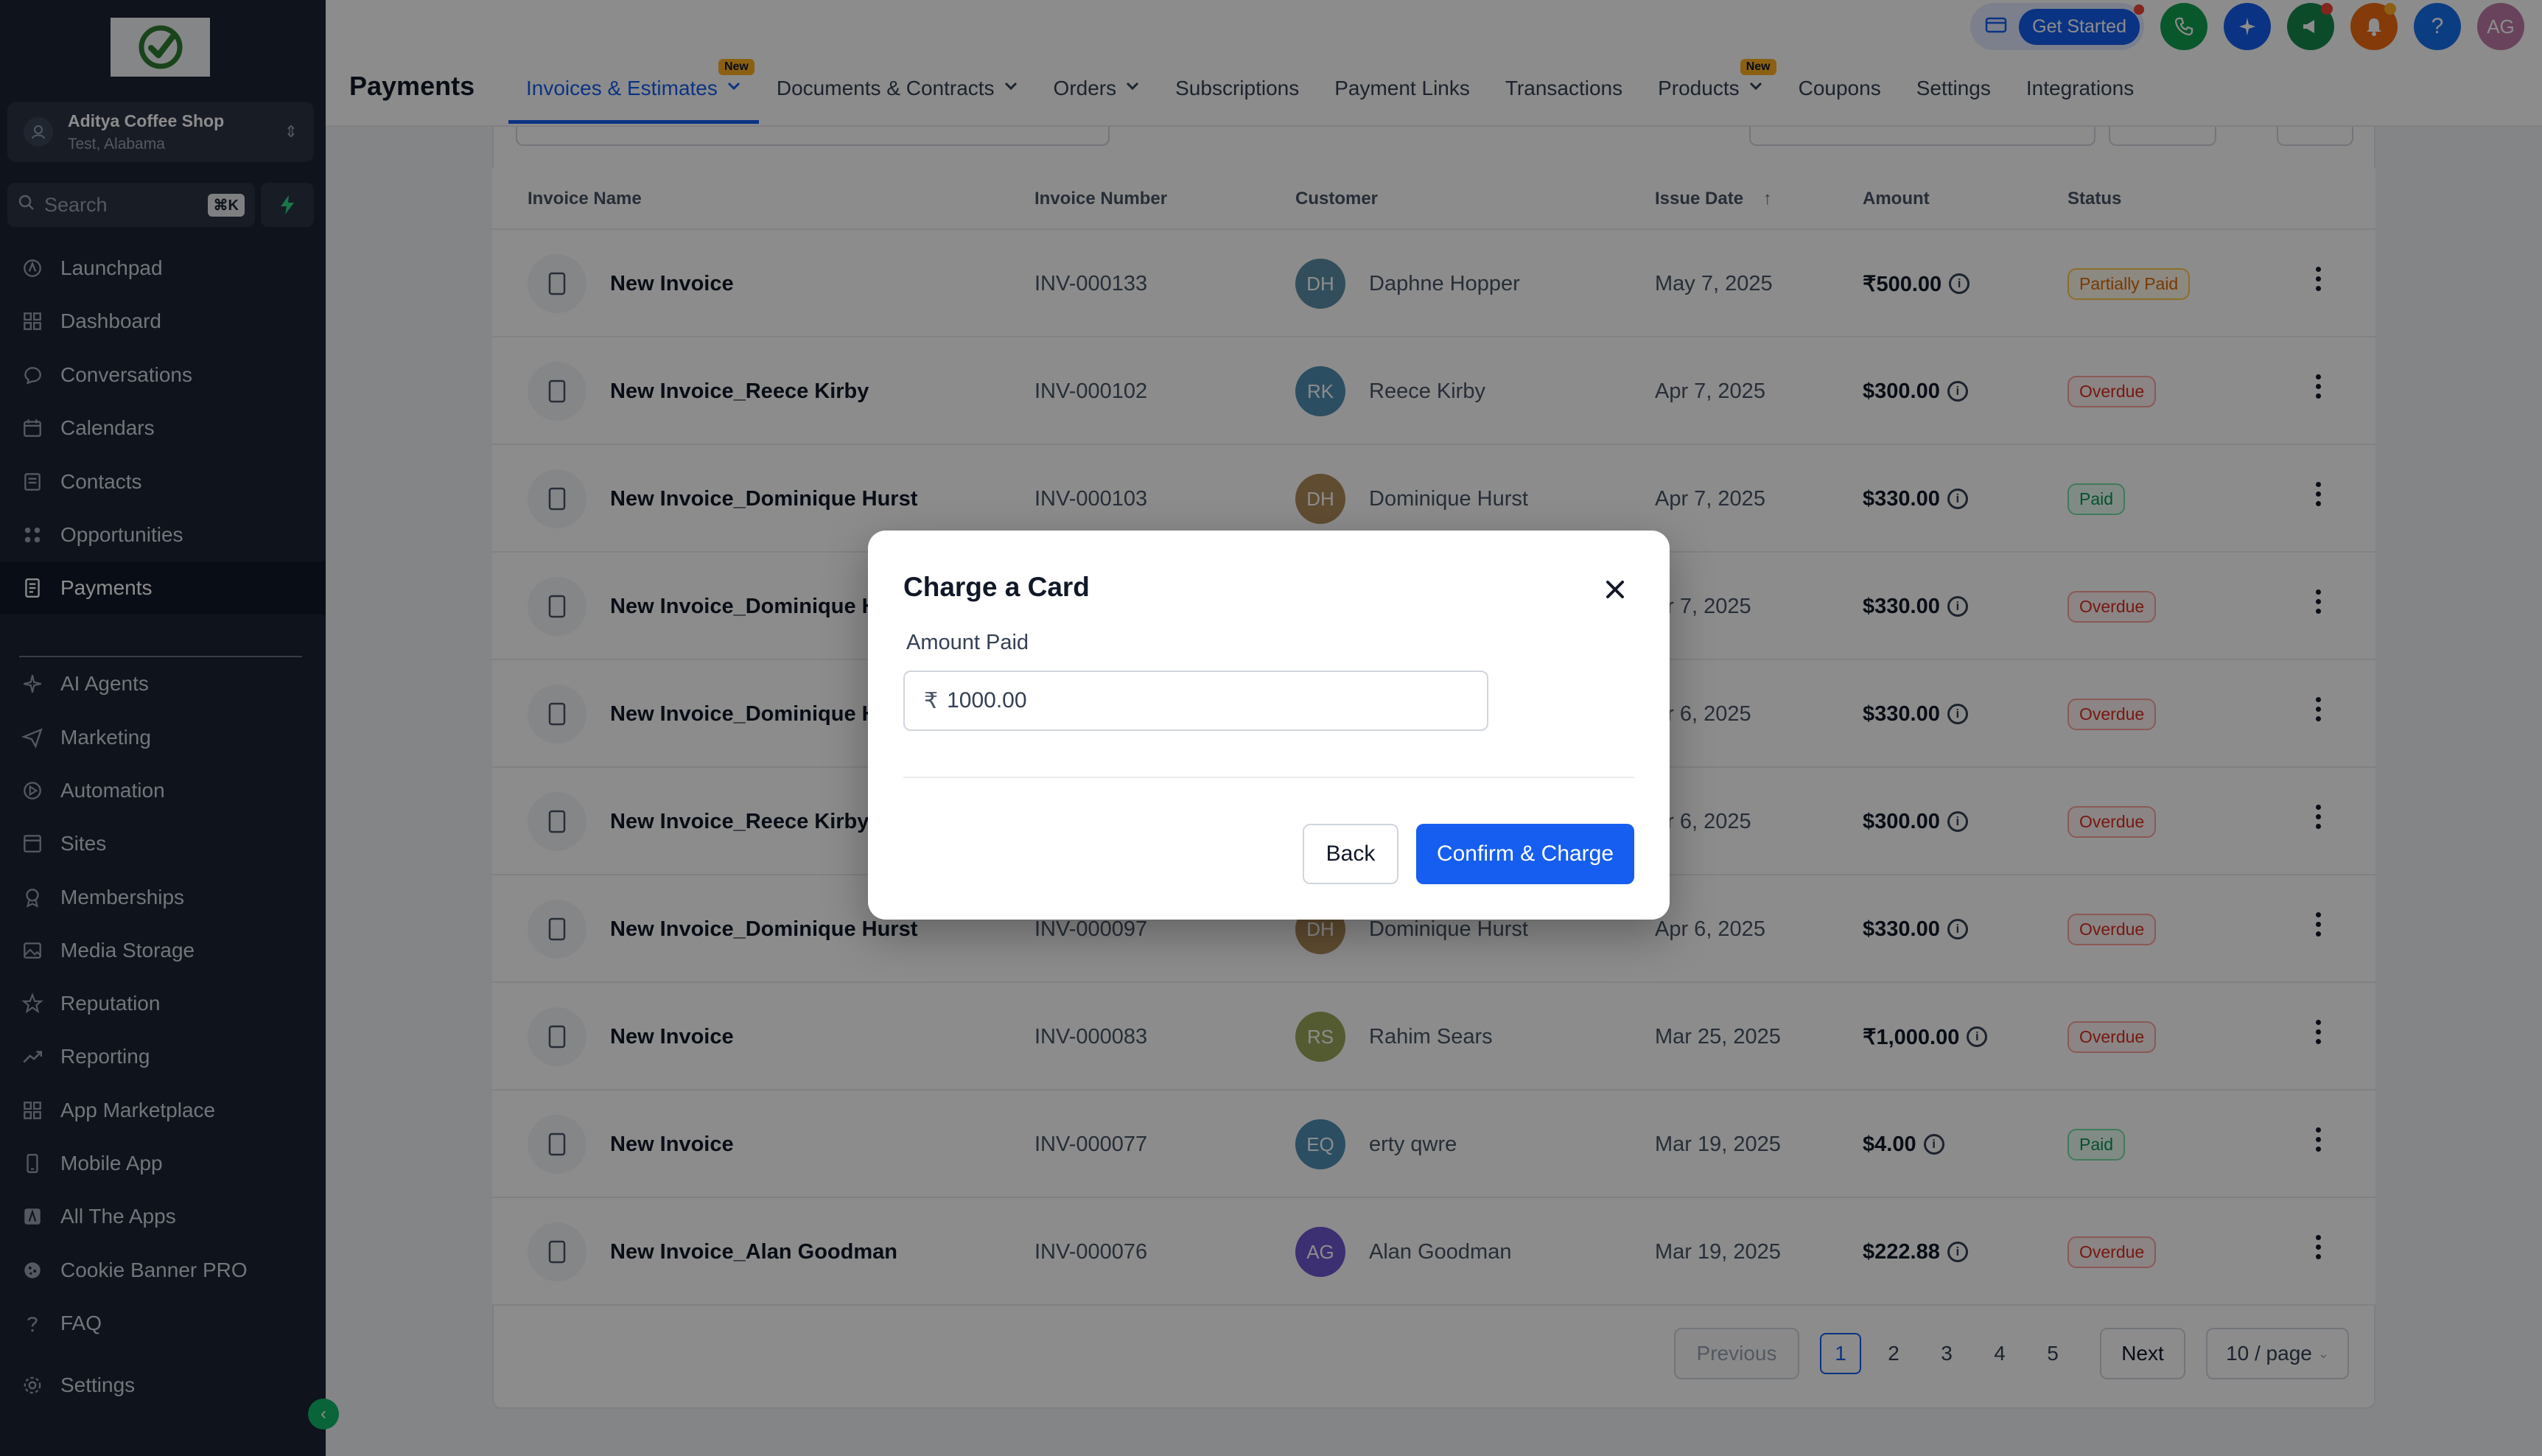  Describe the element at coordinates (931, 700) in the screenshot. I see `currency-symbol: ₹` at that location.